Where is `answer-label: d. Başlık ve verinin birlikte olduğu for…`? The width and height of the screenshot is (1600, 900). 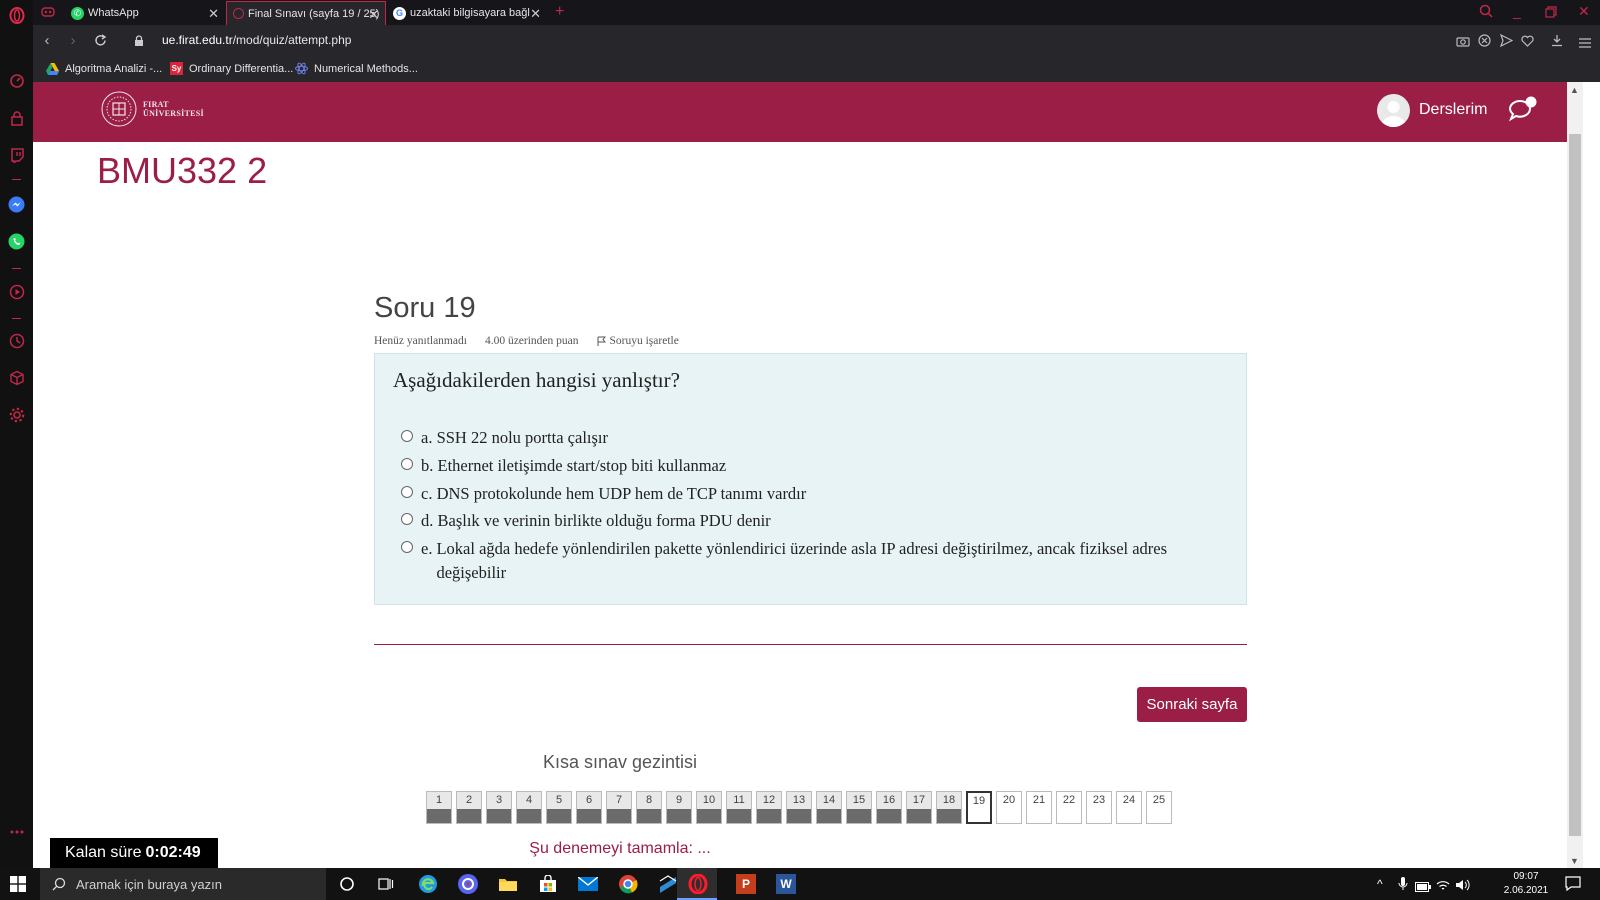
answer-label: d. Başlık ve verinin birlikte olduğu for… is located at coordinates (821, 521).